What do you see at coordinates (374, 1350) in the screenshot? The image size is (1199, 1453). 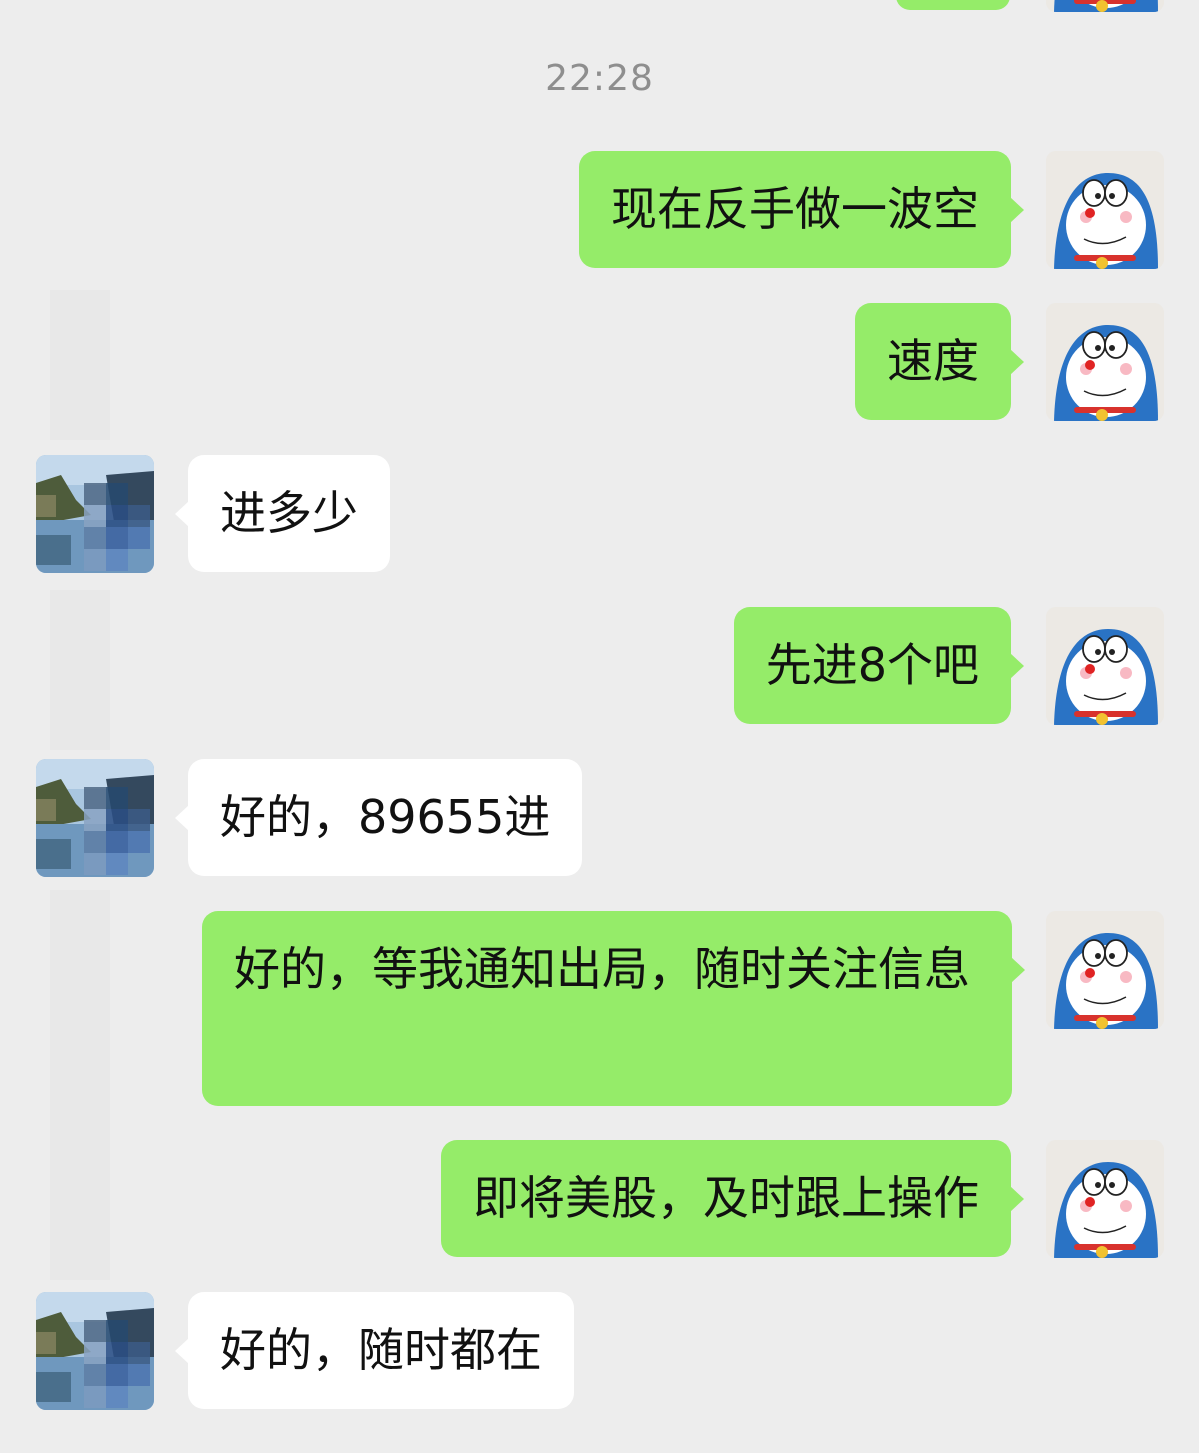 I see `message-bubble-other: 好的，随时都在` at bounding box center [374, 1350].